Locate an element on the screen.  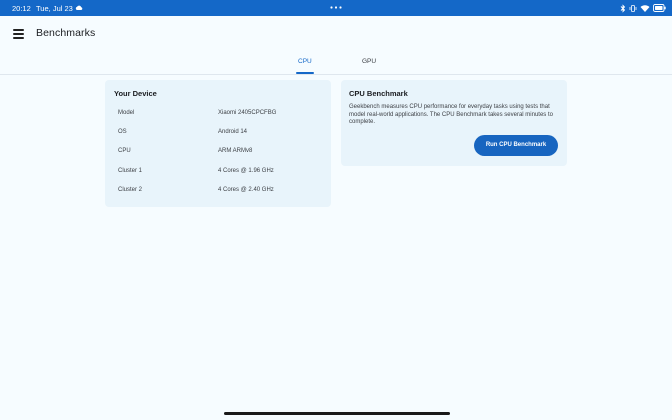
status-icons is located at coordinates (643, 8).